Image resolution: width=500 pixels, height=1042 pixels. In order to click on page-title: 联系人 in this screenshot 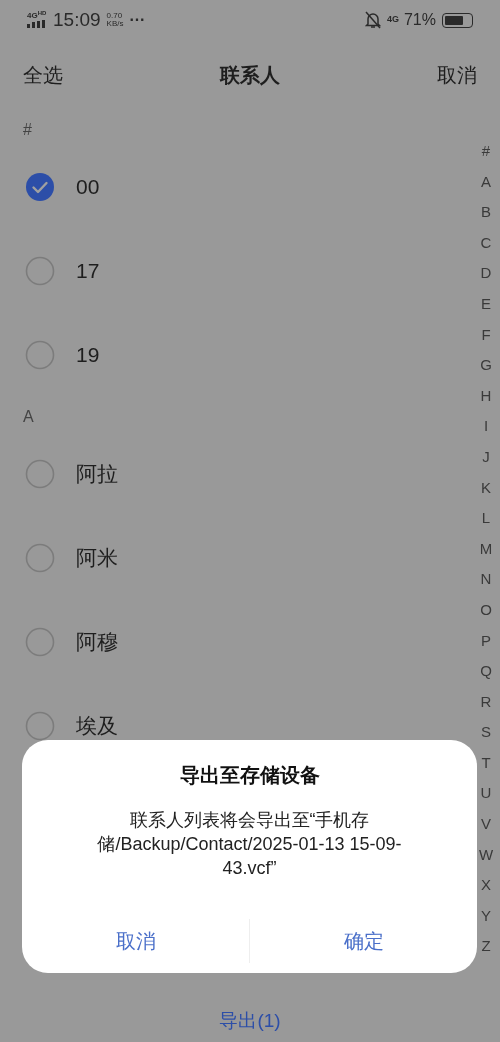, I will do `click(250, 75)`.